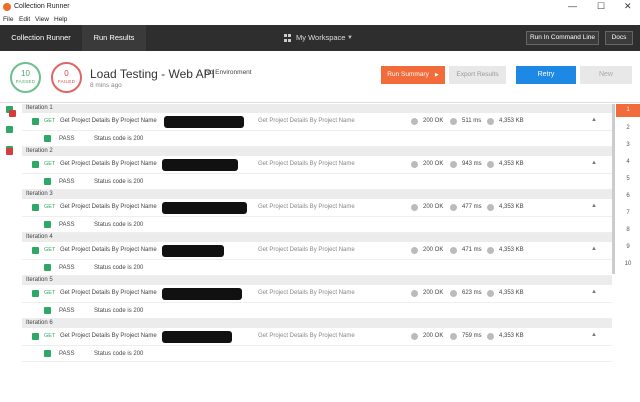 This screenshot has height=402, width=640. I want to click on menu-edit: Edit, so click(24, 19).